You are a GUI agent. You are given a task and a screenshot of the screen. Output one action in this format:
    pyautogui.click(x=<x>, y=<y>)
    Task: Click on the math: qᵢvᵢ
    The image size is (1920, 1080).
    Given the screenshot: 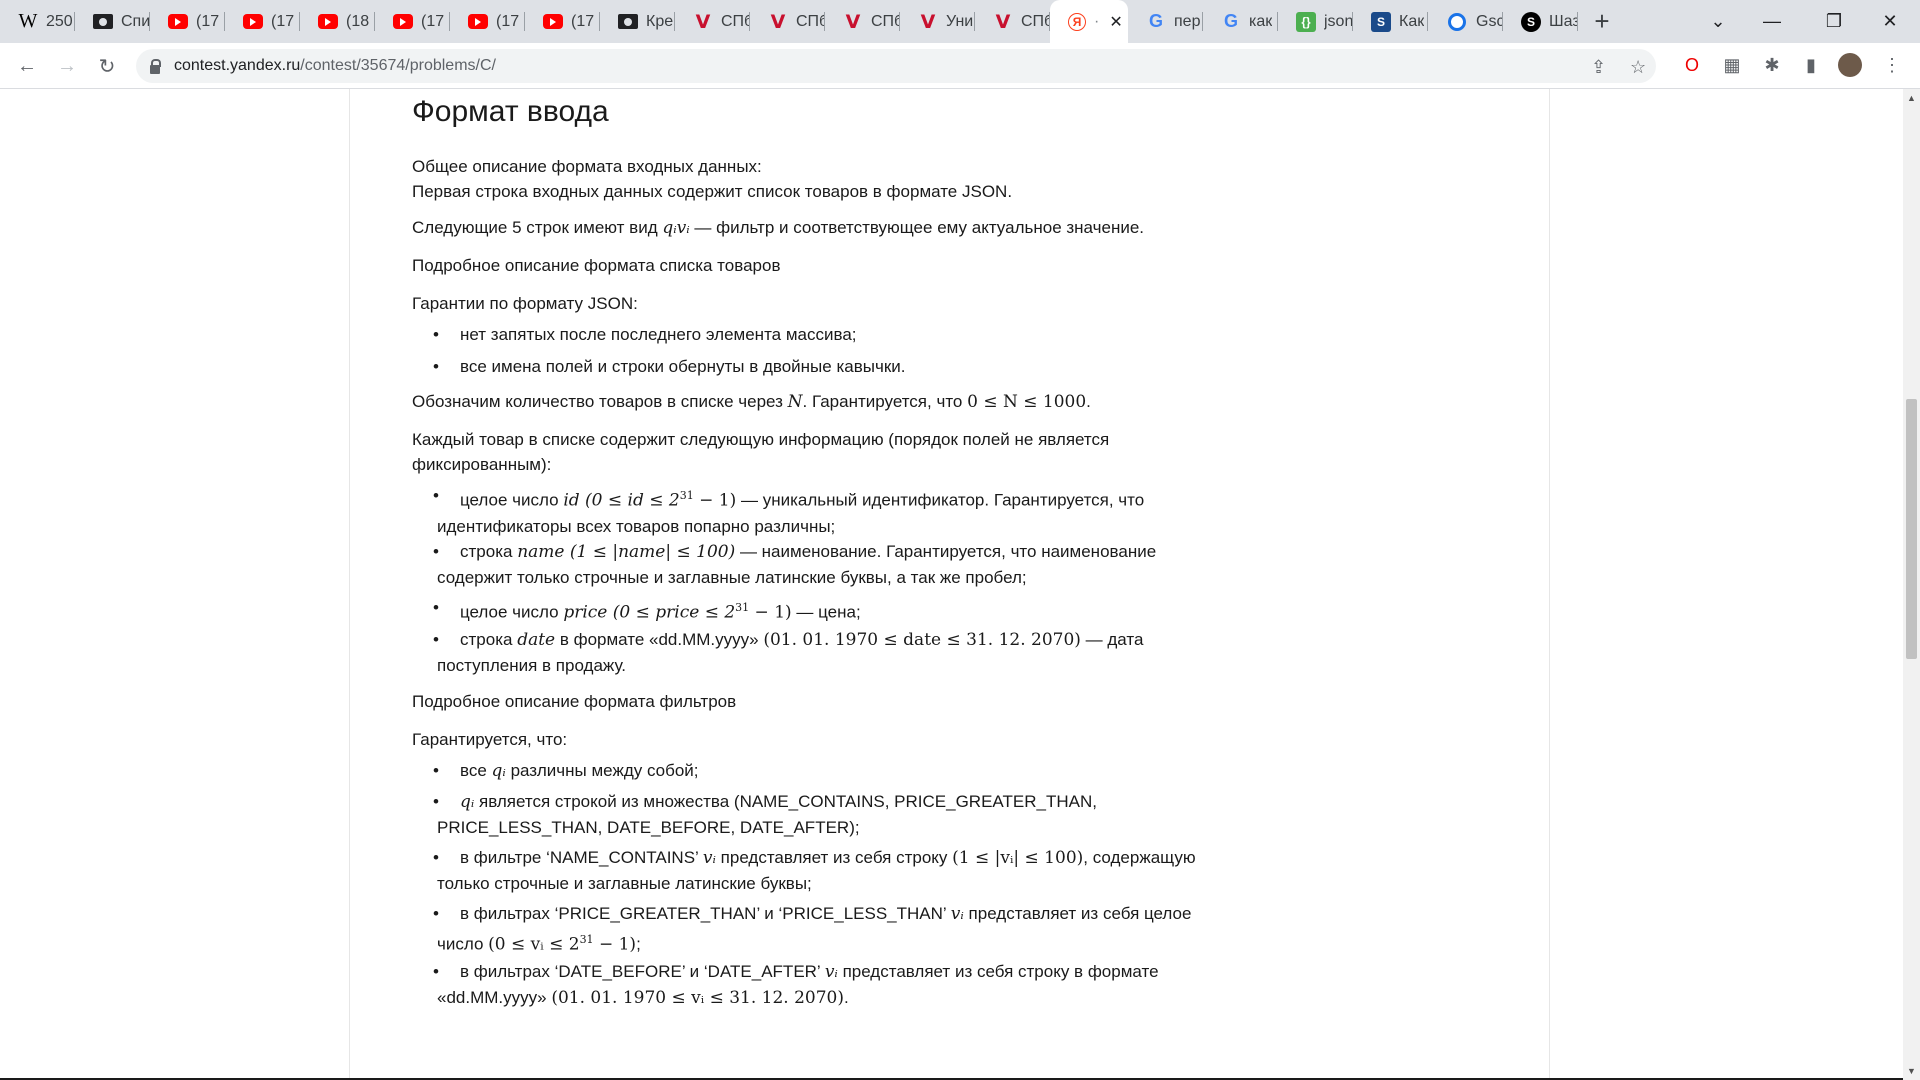 What is the action you would take?
    pyautogui.click(x=676, y=228)
    